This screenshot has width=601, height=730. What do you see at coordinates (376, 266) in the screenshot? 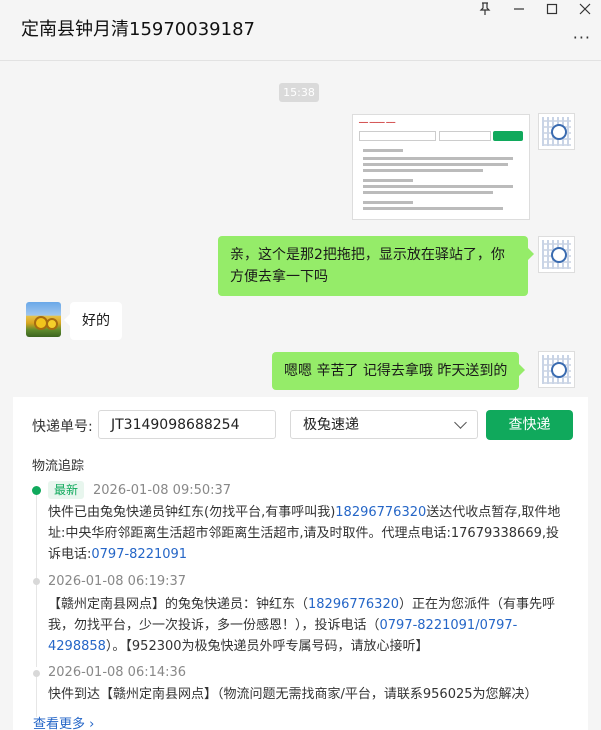
I see `message-bubble-sent: 亲，这个是那2把拖把，显示放在驿站了，你方便去拿一下吗` at bounding box center [376, 266].